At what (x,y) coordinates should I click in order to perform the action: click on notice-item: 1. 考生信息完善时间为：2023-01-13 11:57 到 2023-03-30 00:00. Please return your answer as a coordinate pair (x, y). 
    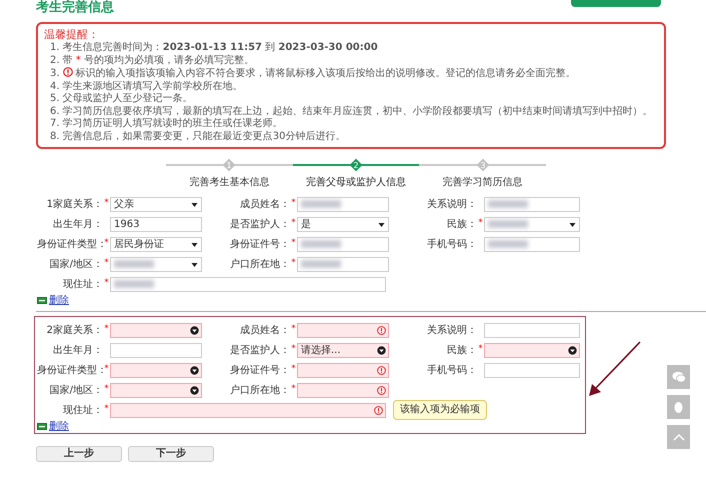
    Looking at the image, I should click on (214, 48).